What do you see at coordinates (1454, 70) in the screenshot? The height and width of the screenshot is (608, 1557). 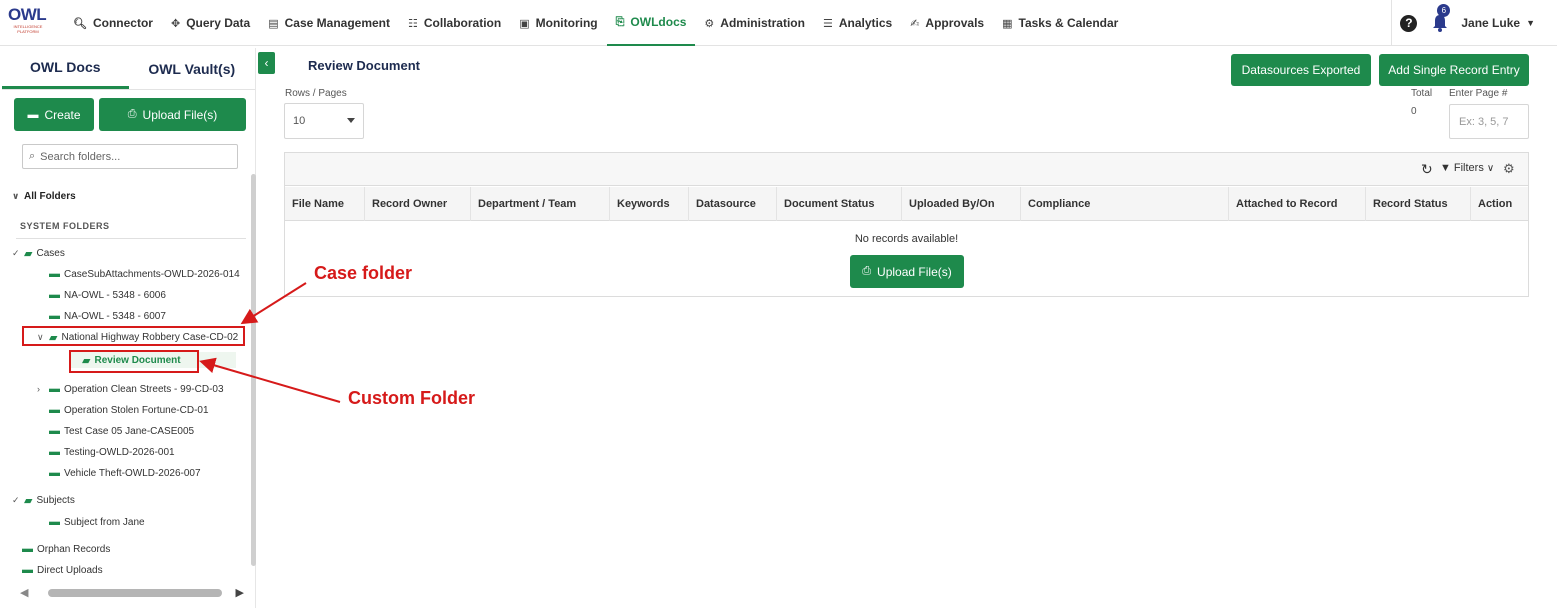 I see `add-single-record-button: Add Single Record Entry` at bounding box center [1454, 70].